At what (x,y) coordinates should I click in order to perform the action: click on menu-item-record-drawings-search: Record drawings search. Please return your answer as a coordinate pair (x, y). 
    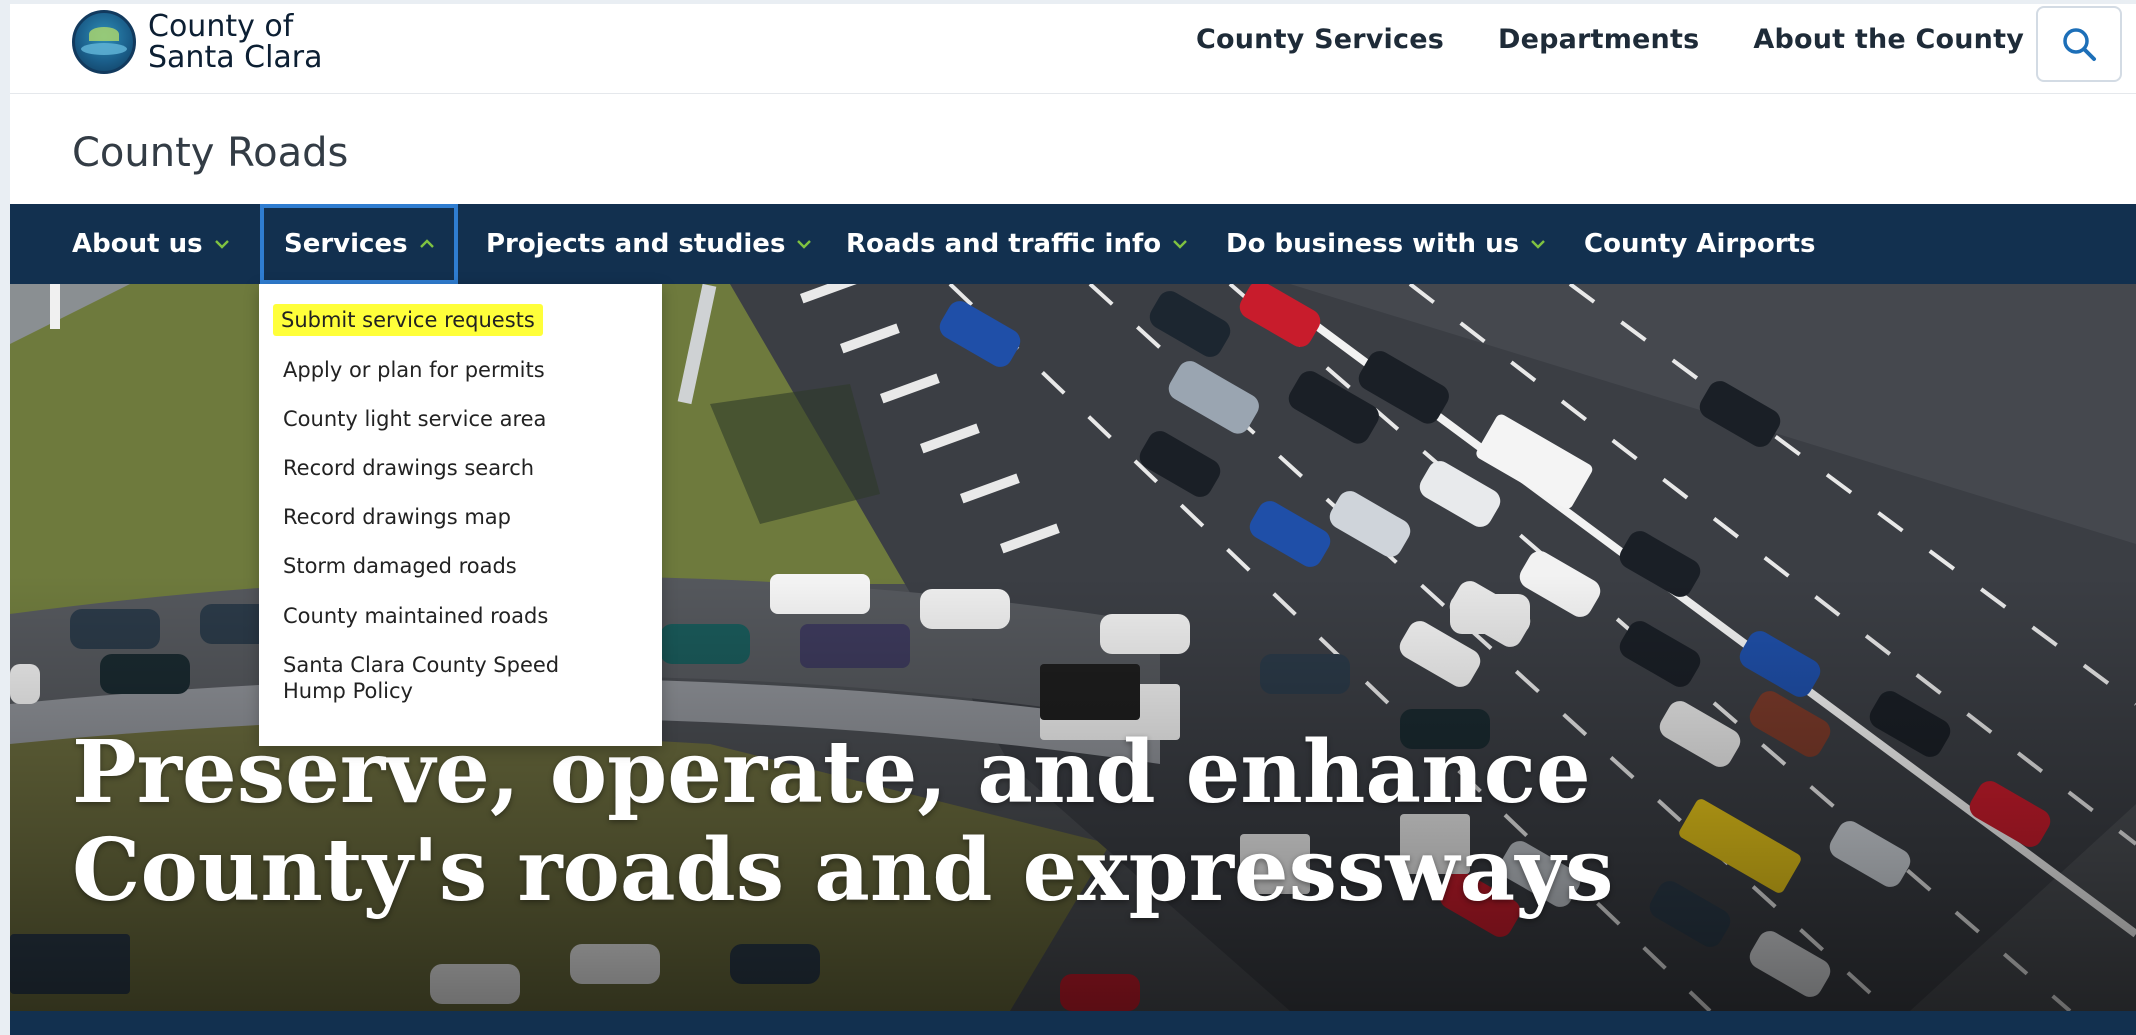
    Looking at the image, I should click on (408, 468).